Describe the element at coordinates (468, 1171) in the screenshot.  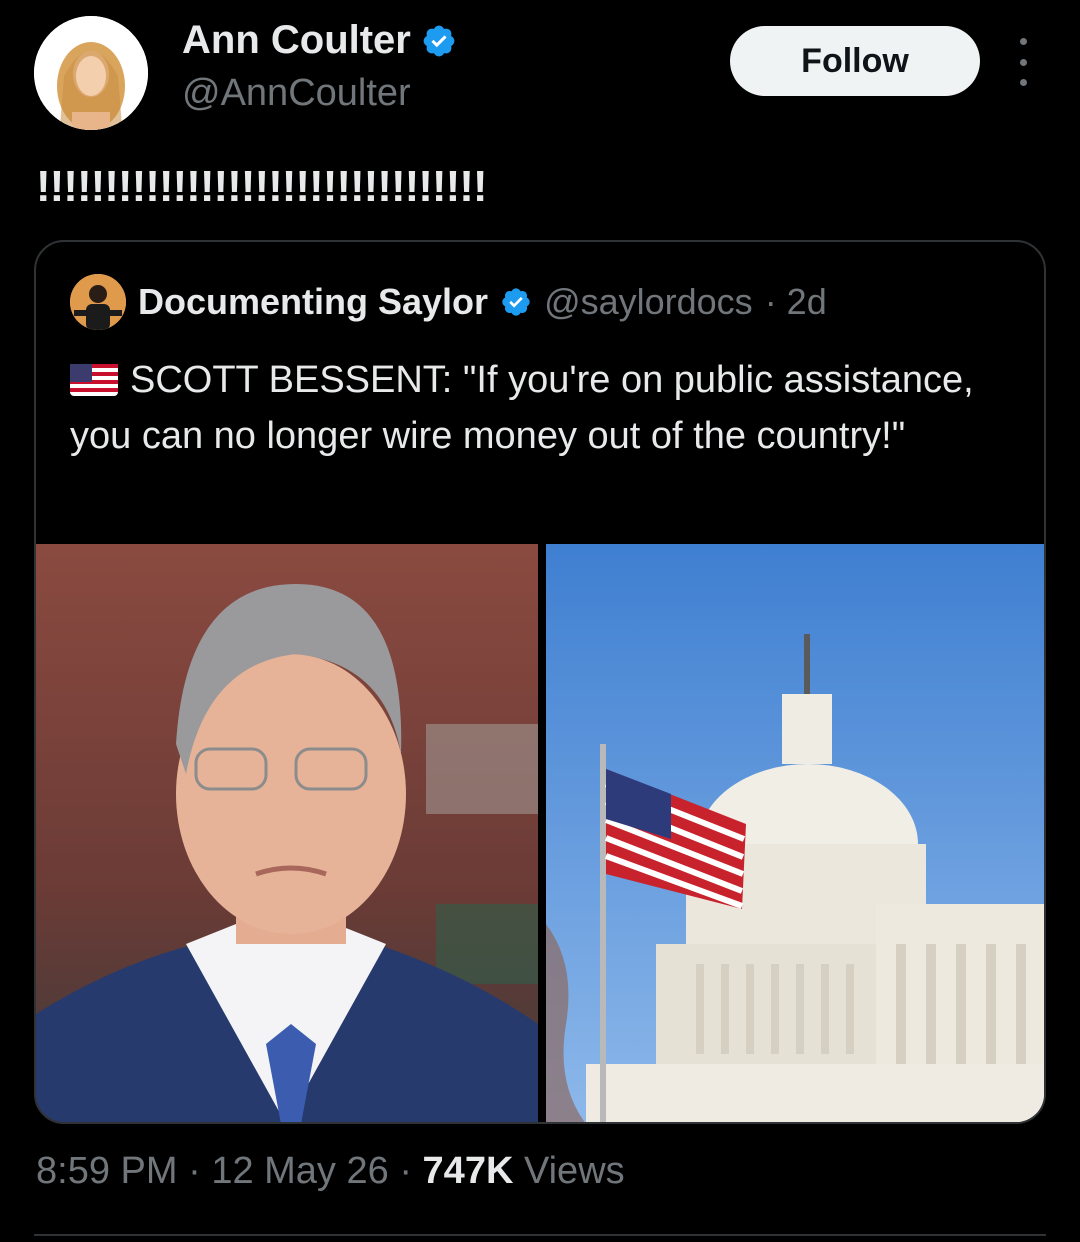
I see `views-count: 747K` at that location.